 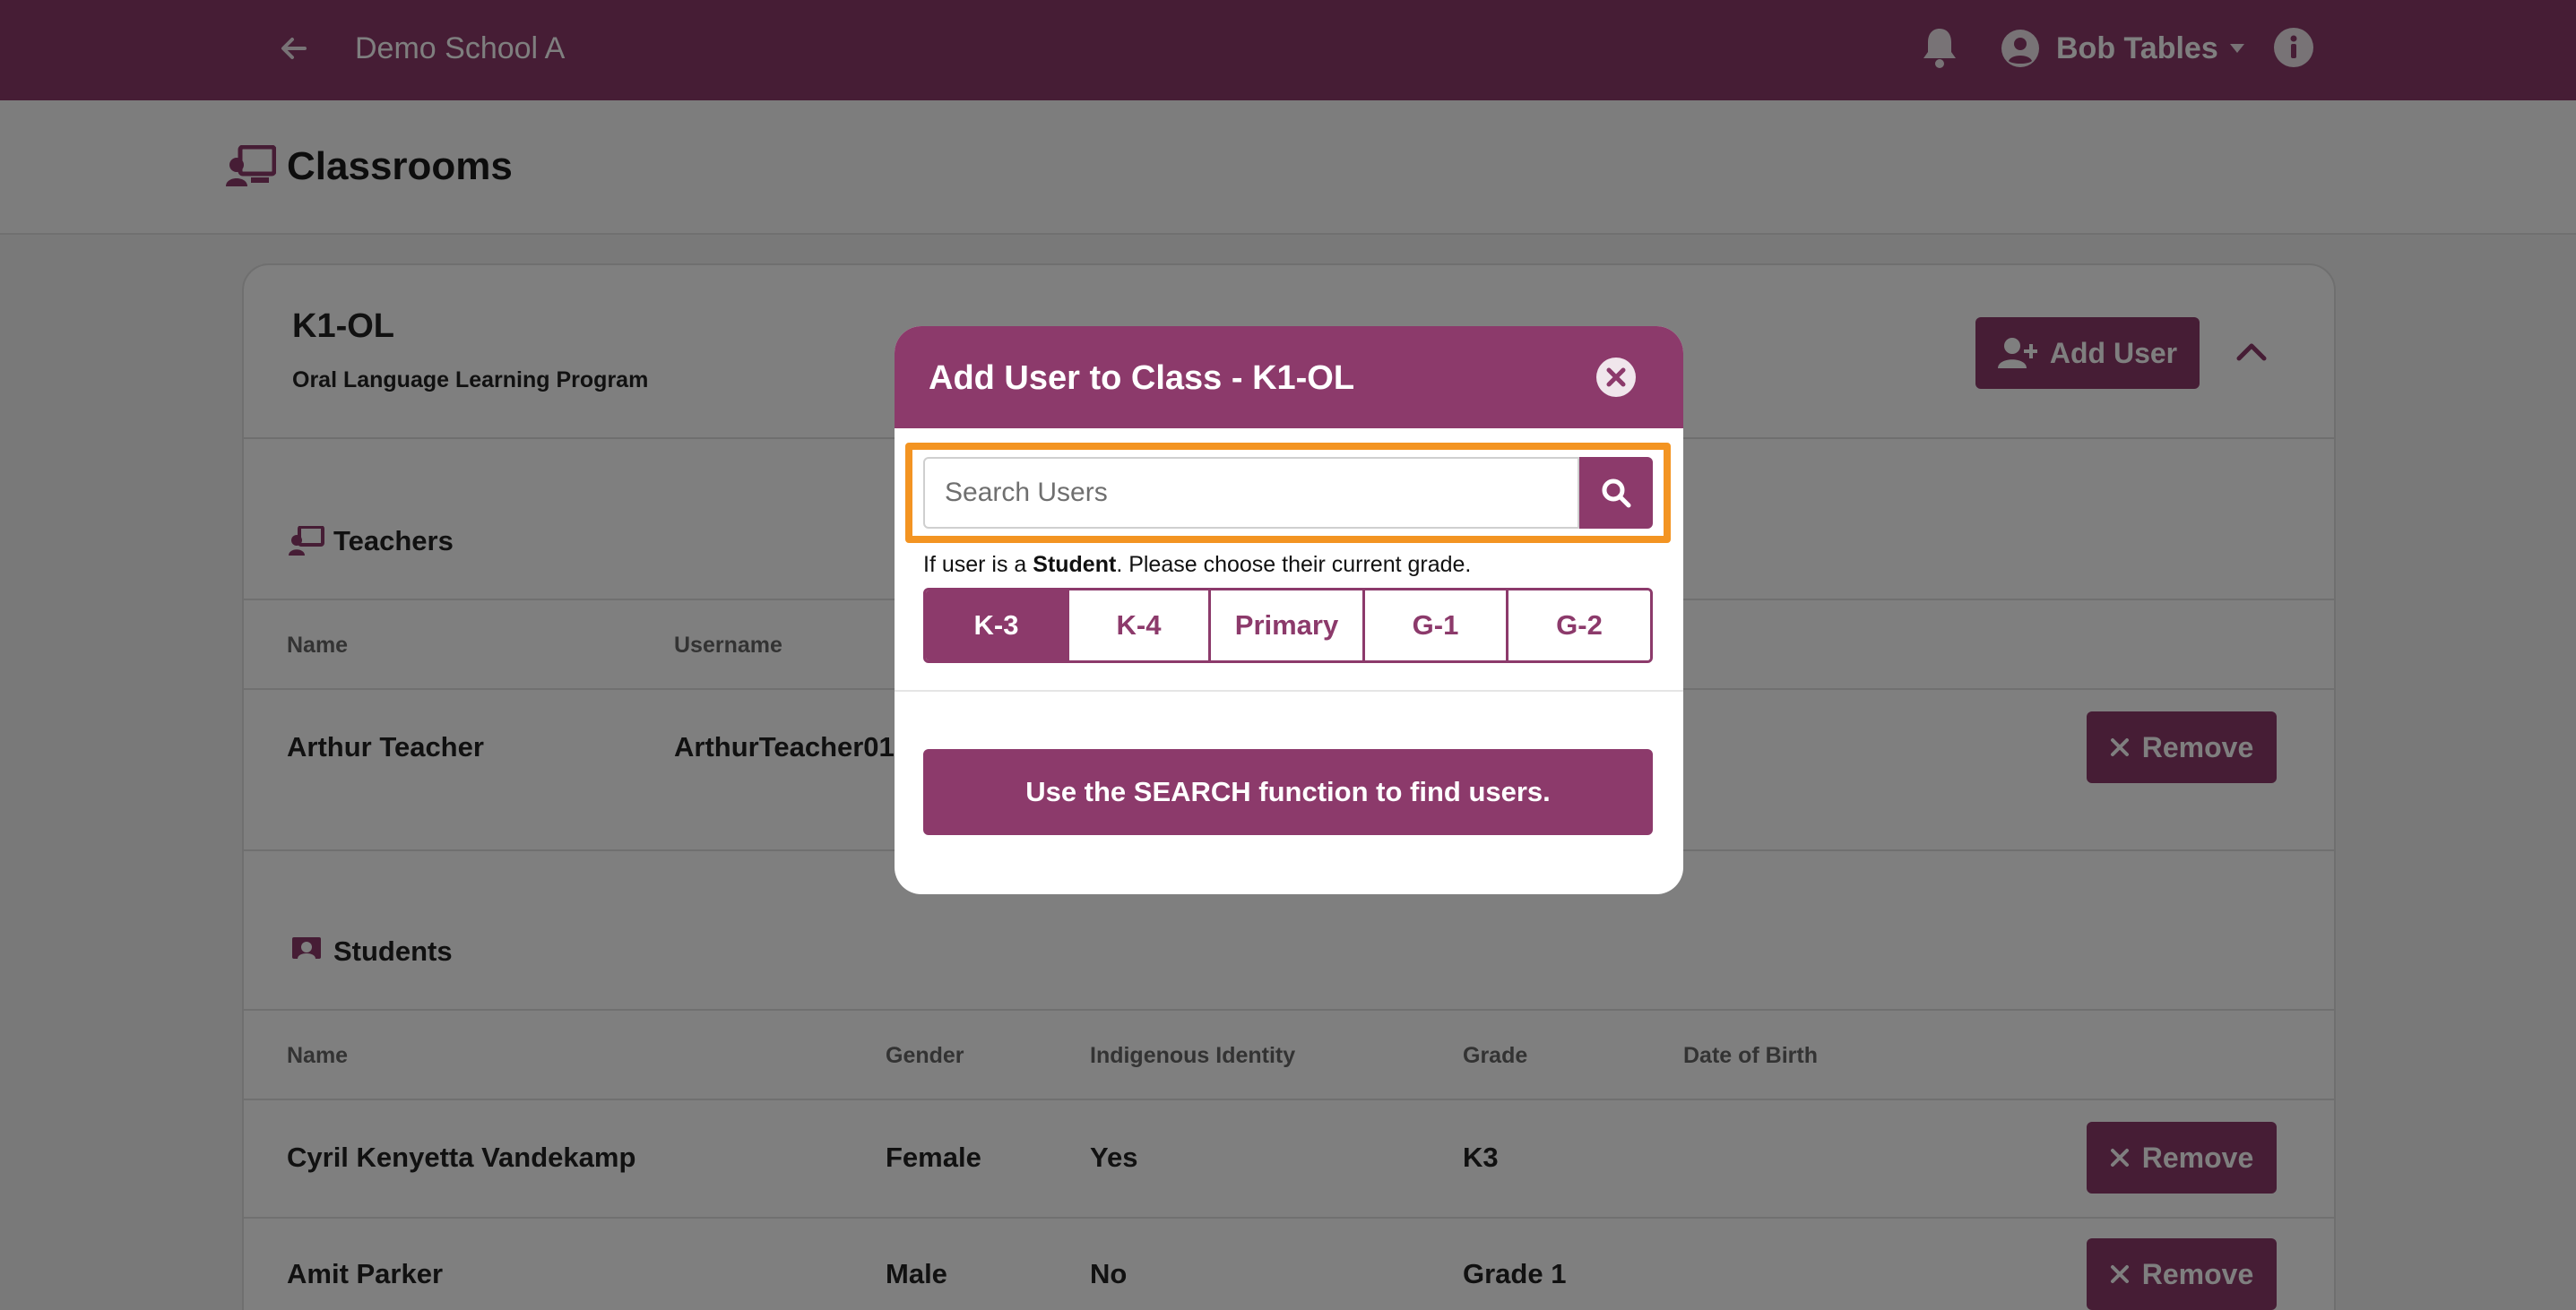 What do you see at coordinates (1289, 691) in the screenshot?
I see `divider` at bounding box center [1289, 691].